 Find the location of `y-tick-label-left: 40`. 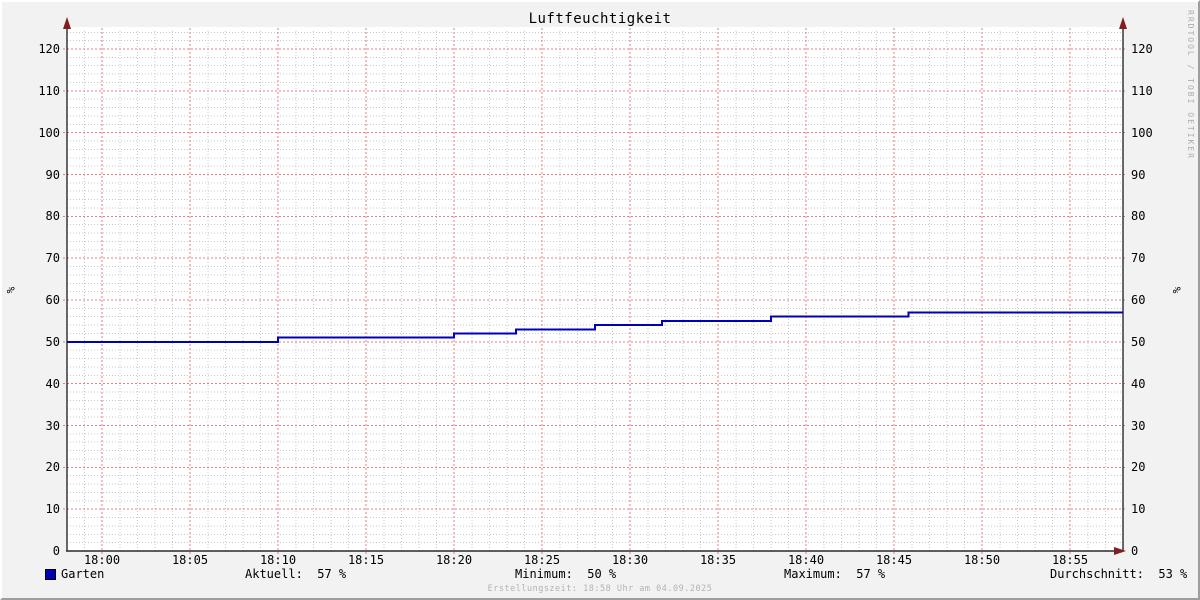

y-tick-label-left: 40 is located at coordinates (52, 384).